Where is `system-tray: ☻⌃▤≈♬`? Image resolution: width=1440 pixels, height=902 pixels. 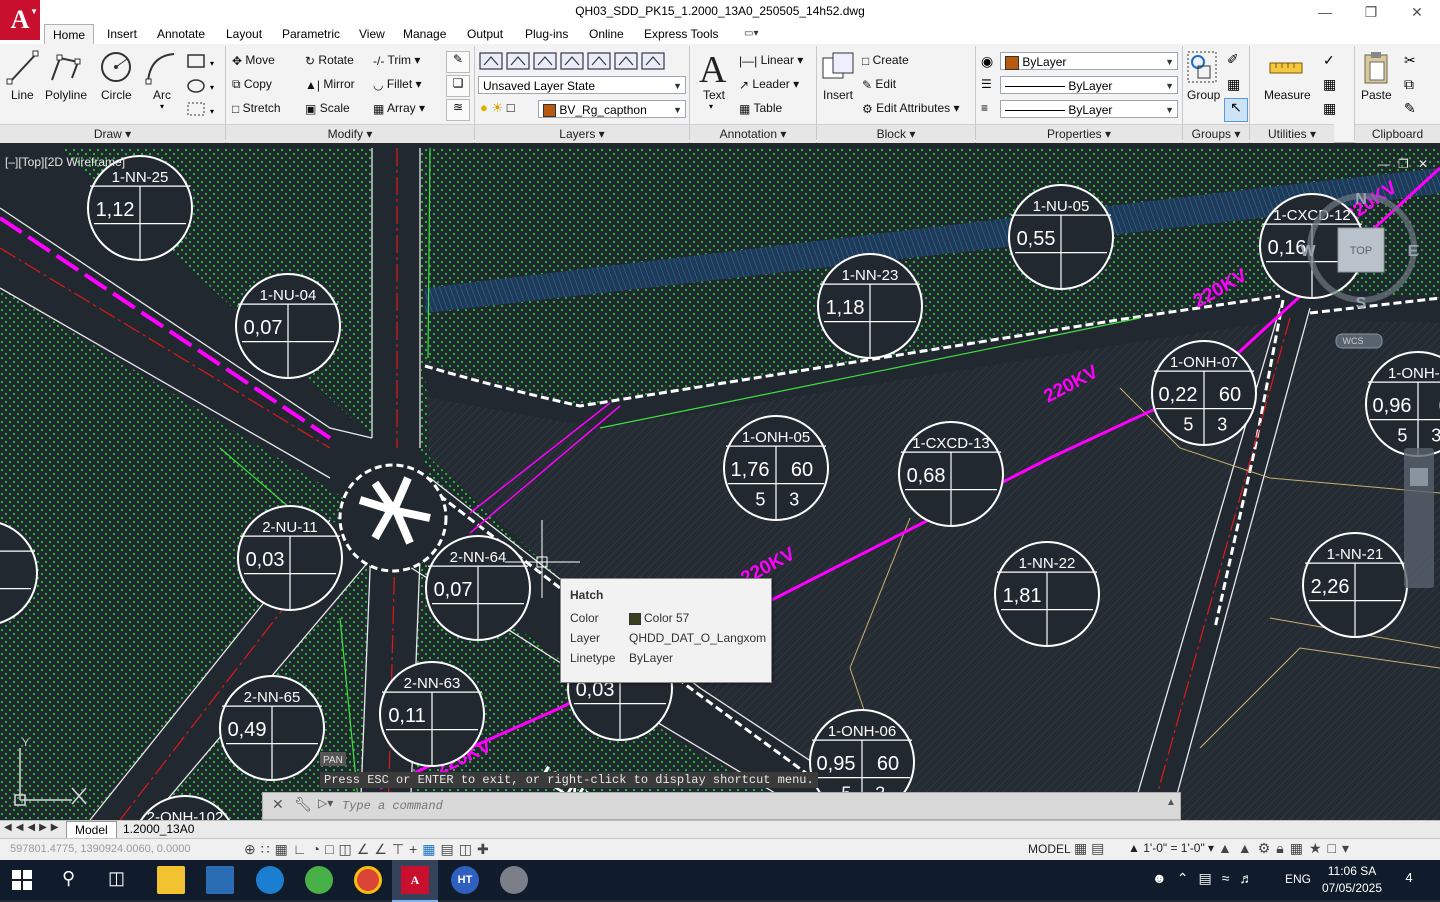
system-tray: ☻⌃▤≈♬ is located at coordinates (1207, 878).